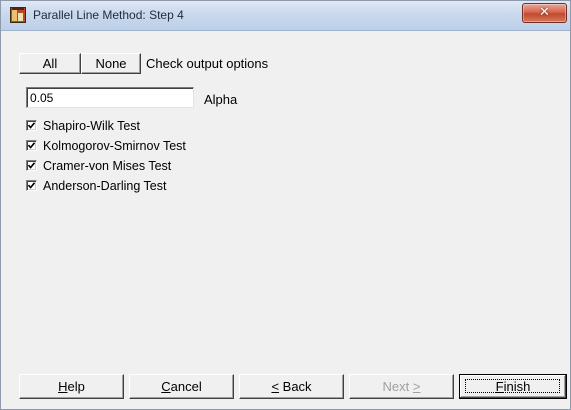  What do you see at coordinates (110, 97) in the screenshot?
I see `alpha-input` at bounding box center [110, 97].